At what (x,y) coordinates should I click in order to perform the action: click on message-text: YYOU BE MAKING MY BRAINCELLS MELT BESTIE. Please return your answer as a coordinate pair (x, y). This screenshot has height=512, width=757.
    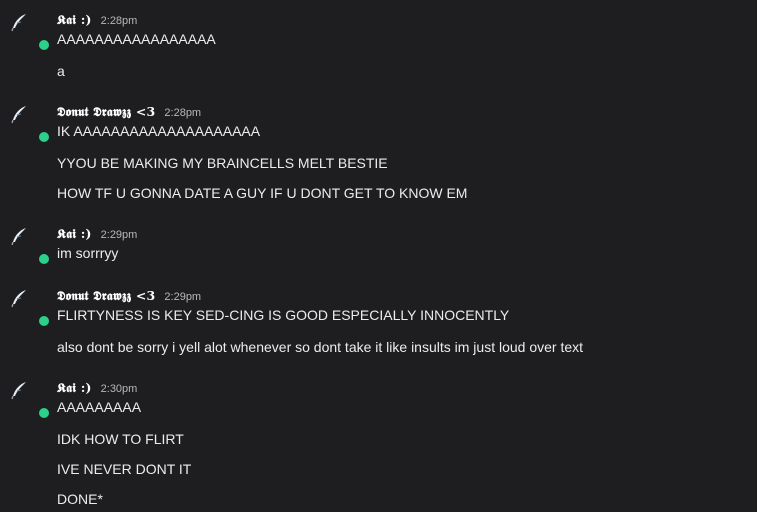
    Looking at the image, I should click on (222, 163).